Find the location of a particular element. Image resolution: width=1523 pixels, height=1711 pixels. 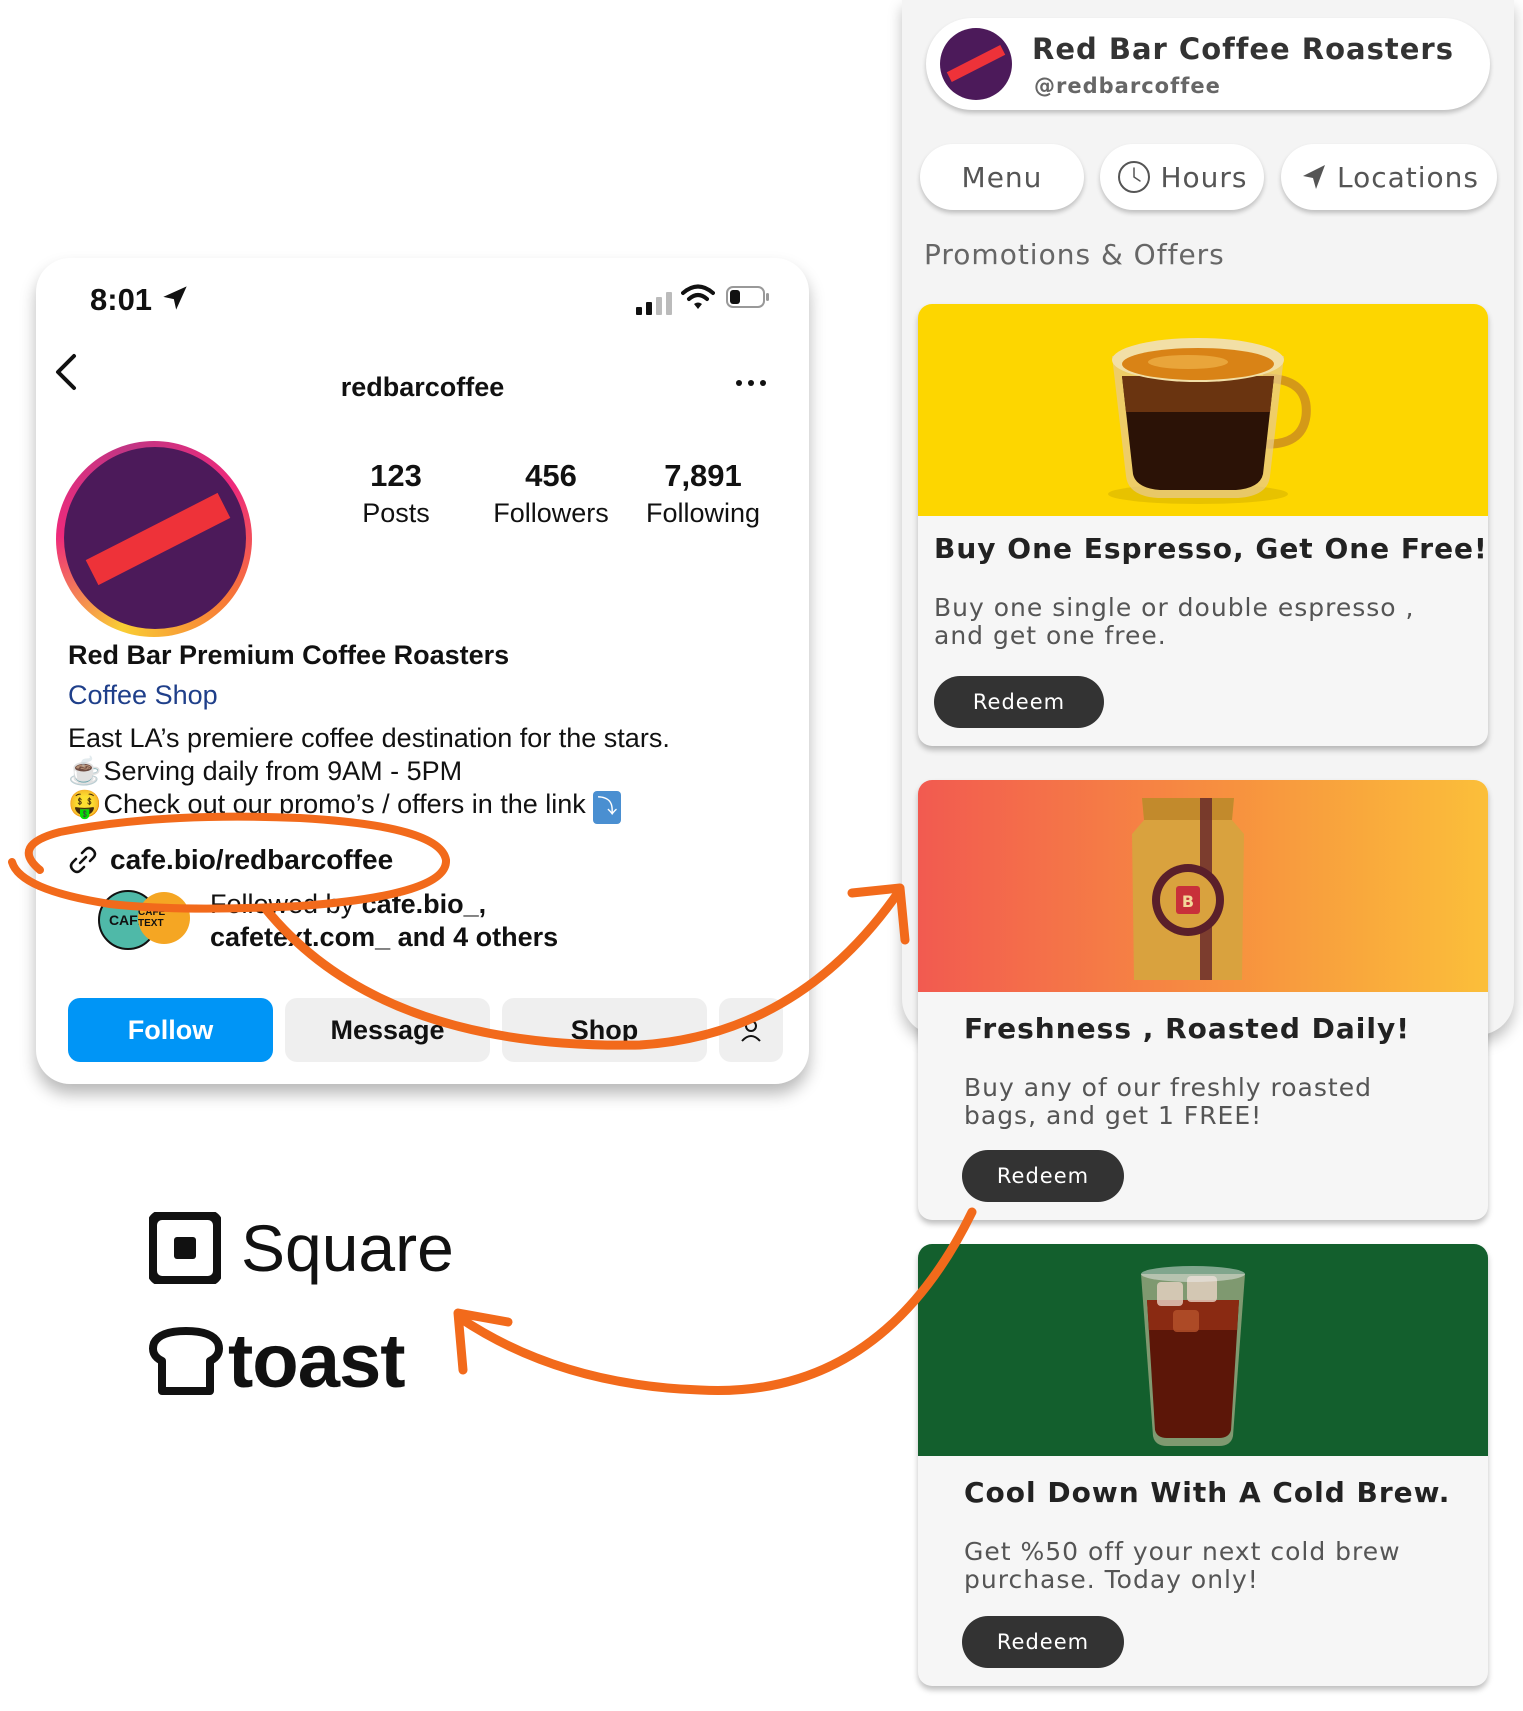

battery-icon is located at coordinates (747, 297).